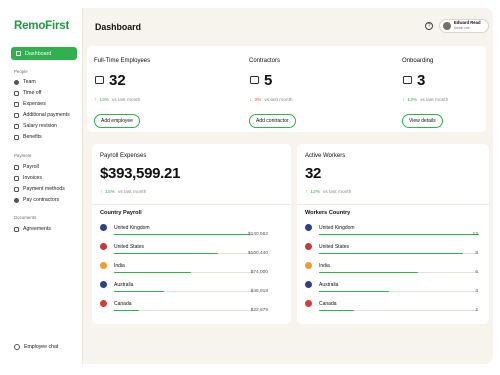 The height and width of the screenshot is (375, 500). What do you see at coordinates (395, 291) in the screenshot?
I see `country-row: Australia 4` at bounding box center [395, 291].